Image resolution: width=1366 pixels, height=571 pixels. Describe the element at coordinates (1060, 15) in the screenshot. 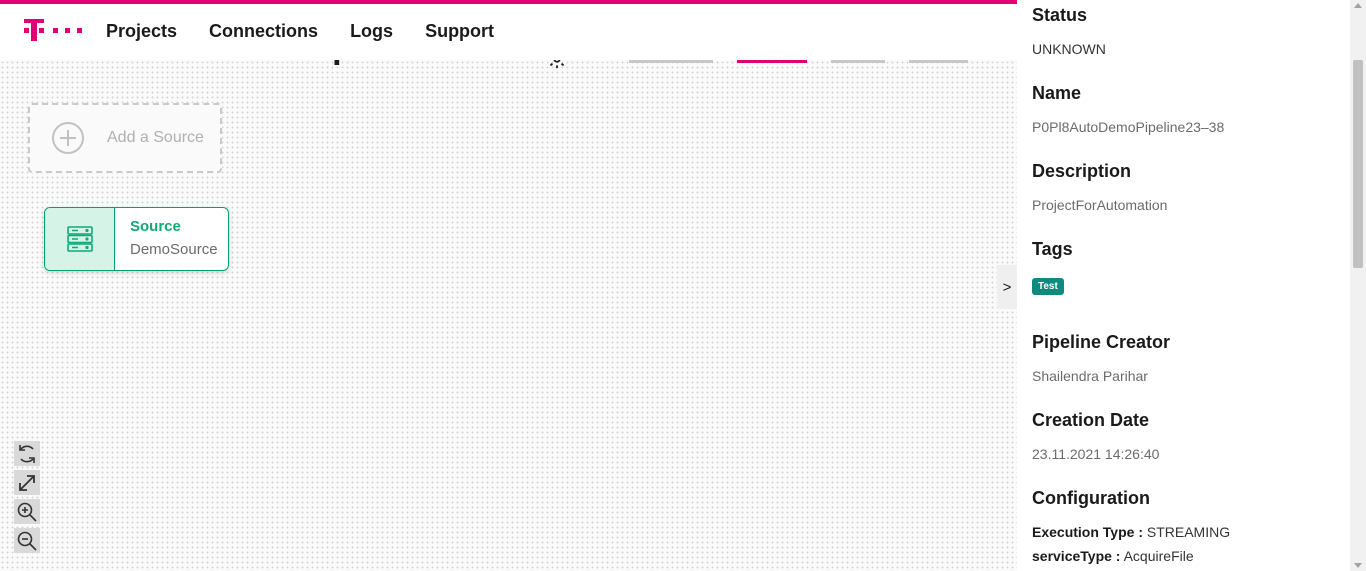

I see `status-label: Status` at that location.